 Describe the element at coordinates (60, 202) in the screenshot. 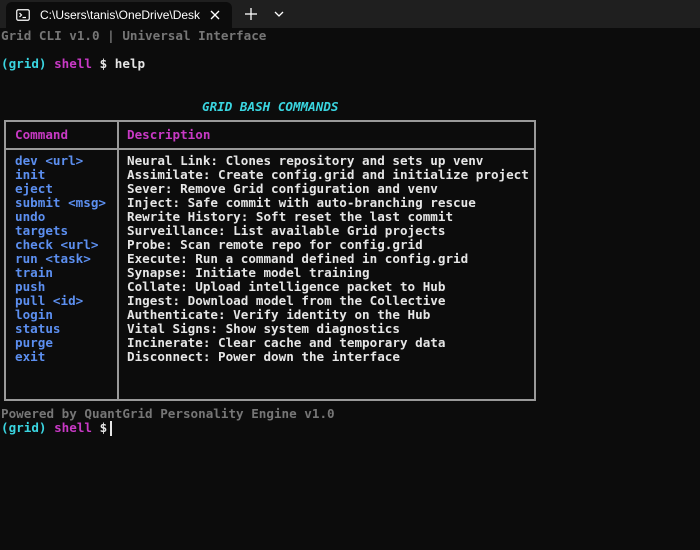

I see `command-name: submit <msg>` at that location.